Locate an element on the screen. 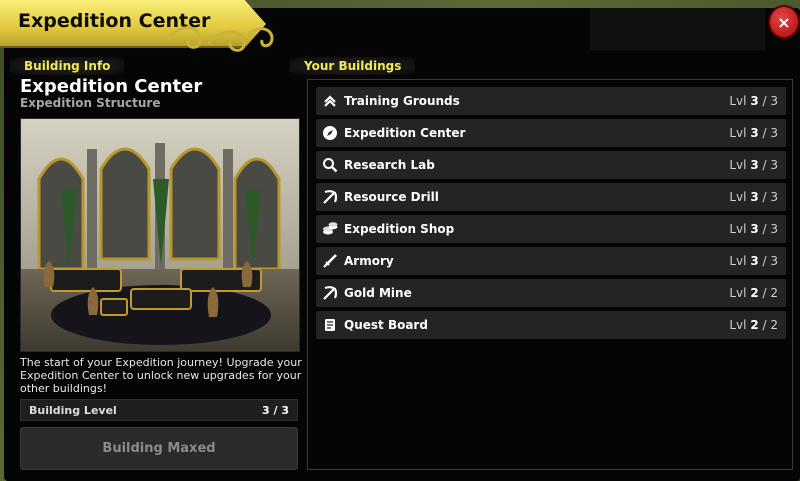 The height and width of the screenshot is (481, 800). building-row-name: Research Lab is located at coordinates (389, 165).